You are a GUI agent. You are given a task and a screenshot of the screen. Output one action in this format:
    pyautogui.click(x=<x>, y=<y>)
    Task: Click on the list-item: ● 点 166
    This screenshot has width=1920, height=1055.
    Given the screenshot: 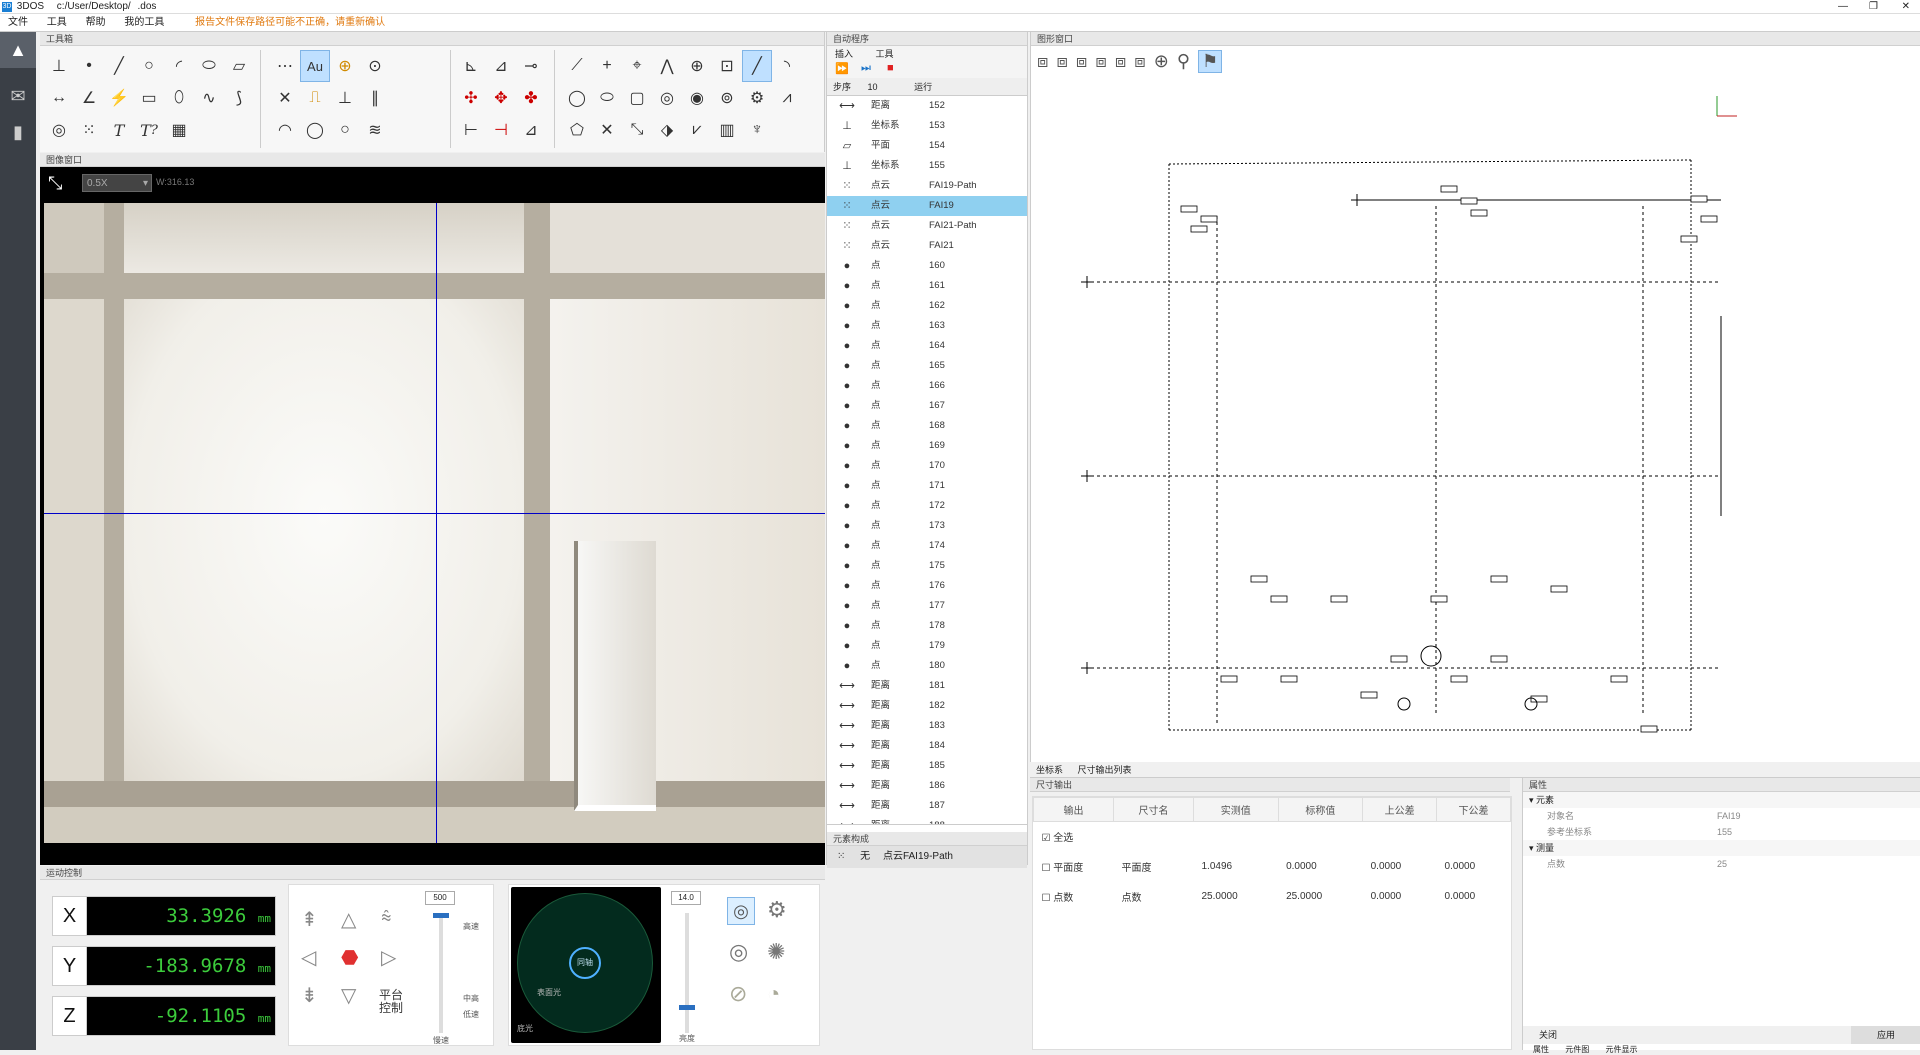 What is the action you would take?
    pyautogui.click(x=927, y=386)
    